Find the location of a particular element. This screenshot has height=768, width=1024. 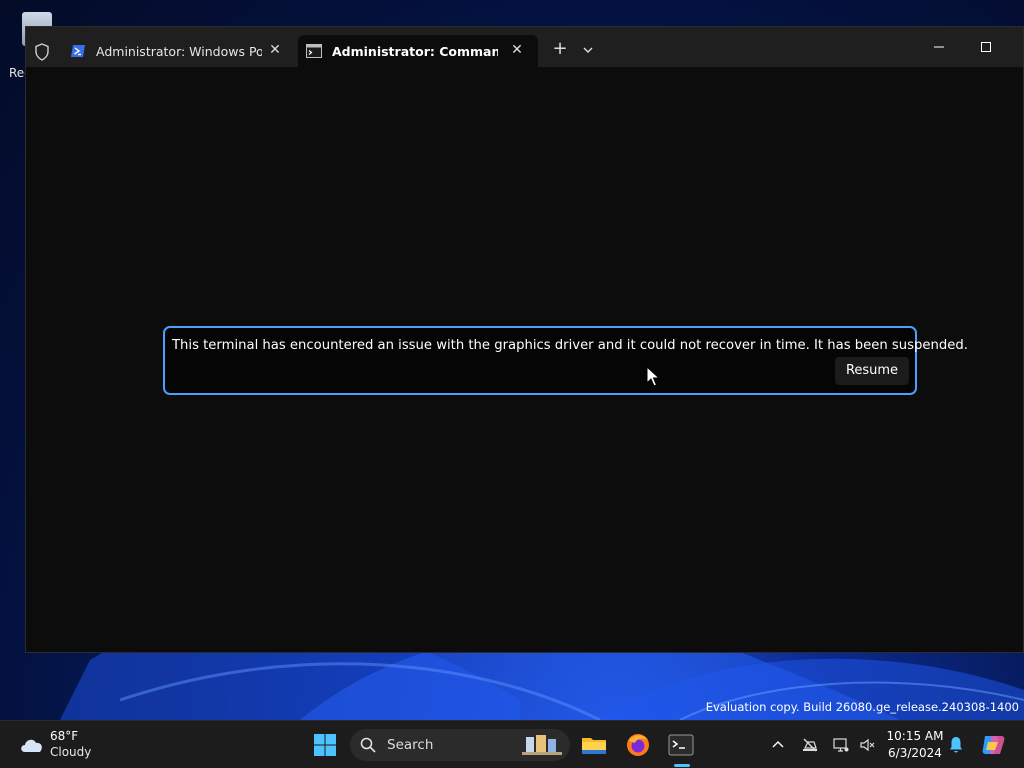

cmd-icon is located at coordinates (314, 51).